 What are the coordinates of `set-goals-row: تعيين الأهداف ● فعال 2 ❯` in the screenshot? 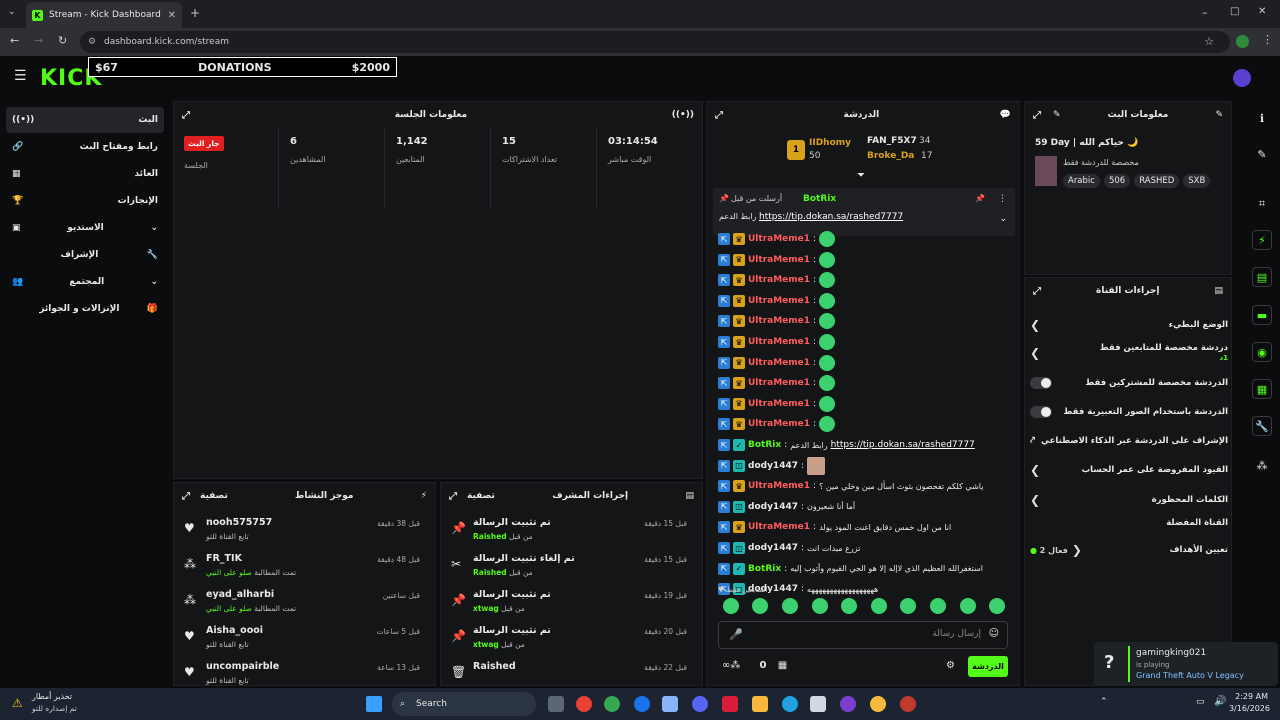 It's located at (1129, 550).